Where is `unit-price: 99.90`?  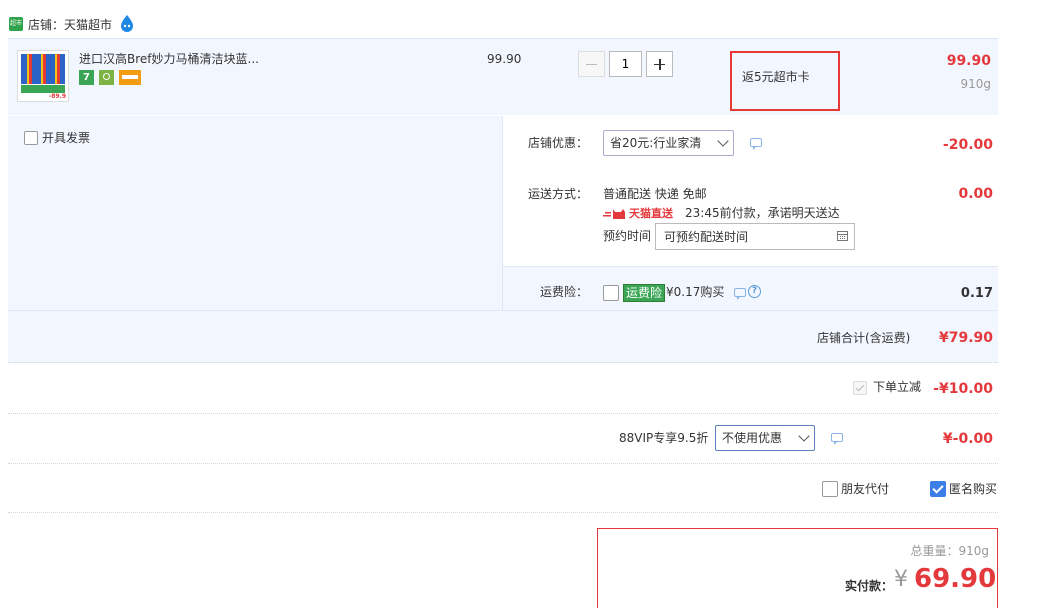 unit-price: 99.90 is located at coordinates (504, 59).